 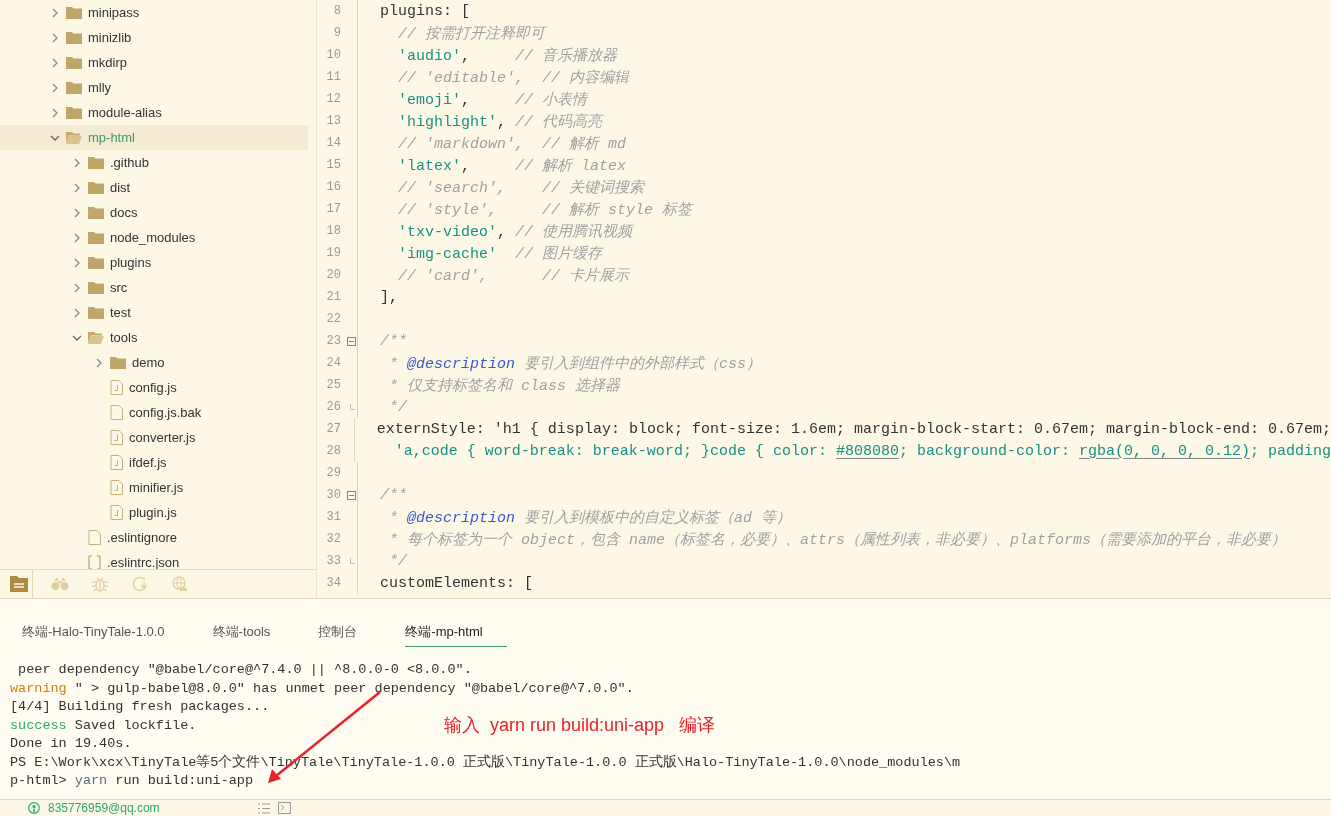 I want to click on code-line: 'highlight', // 代码高亮, so click(x=500, y=121).